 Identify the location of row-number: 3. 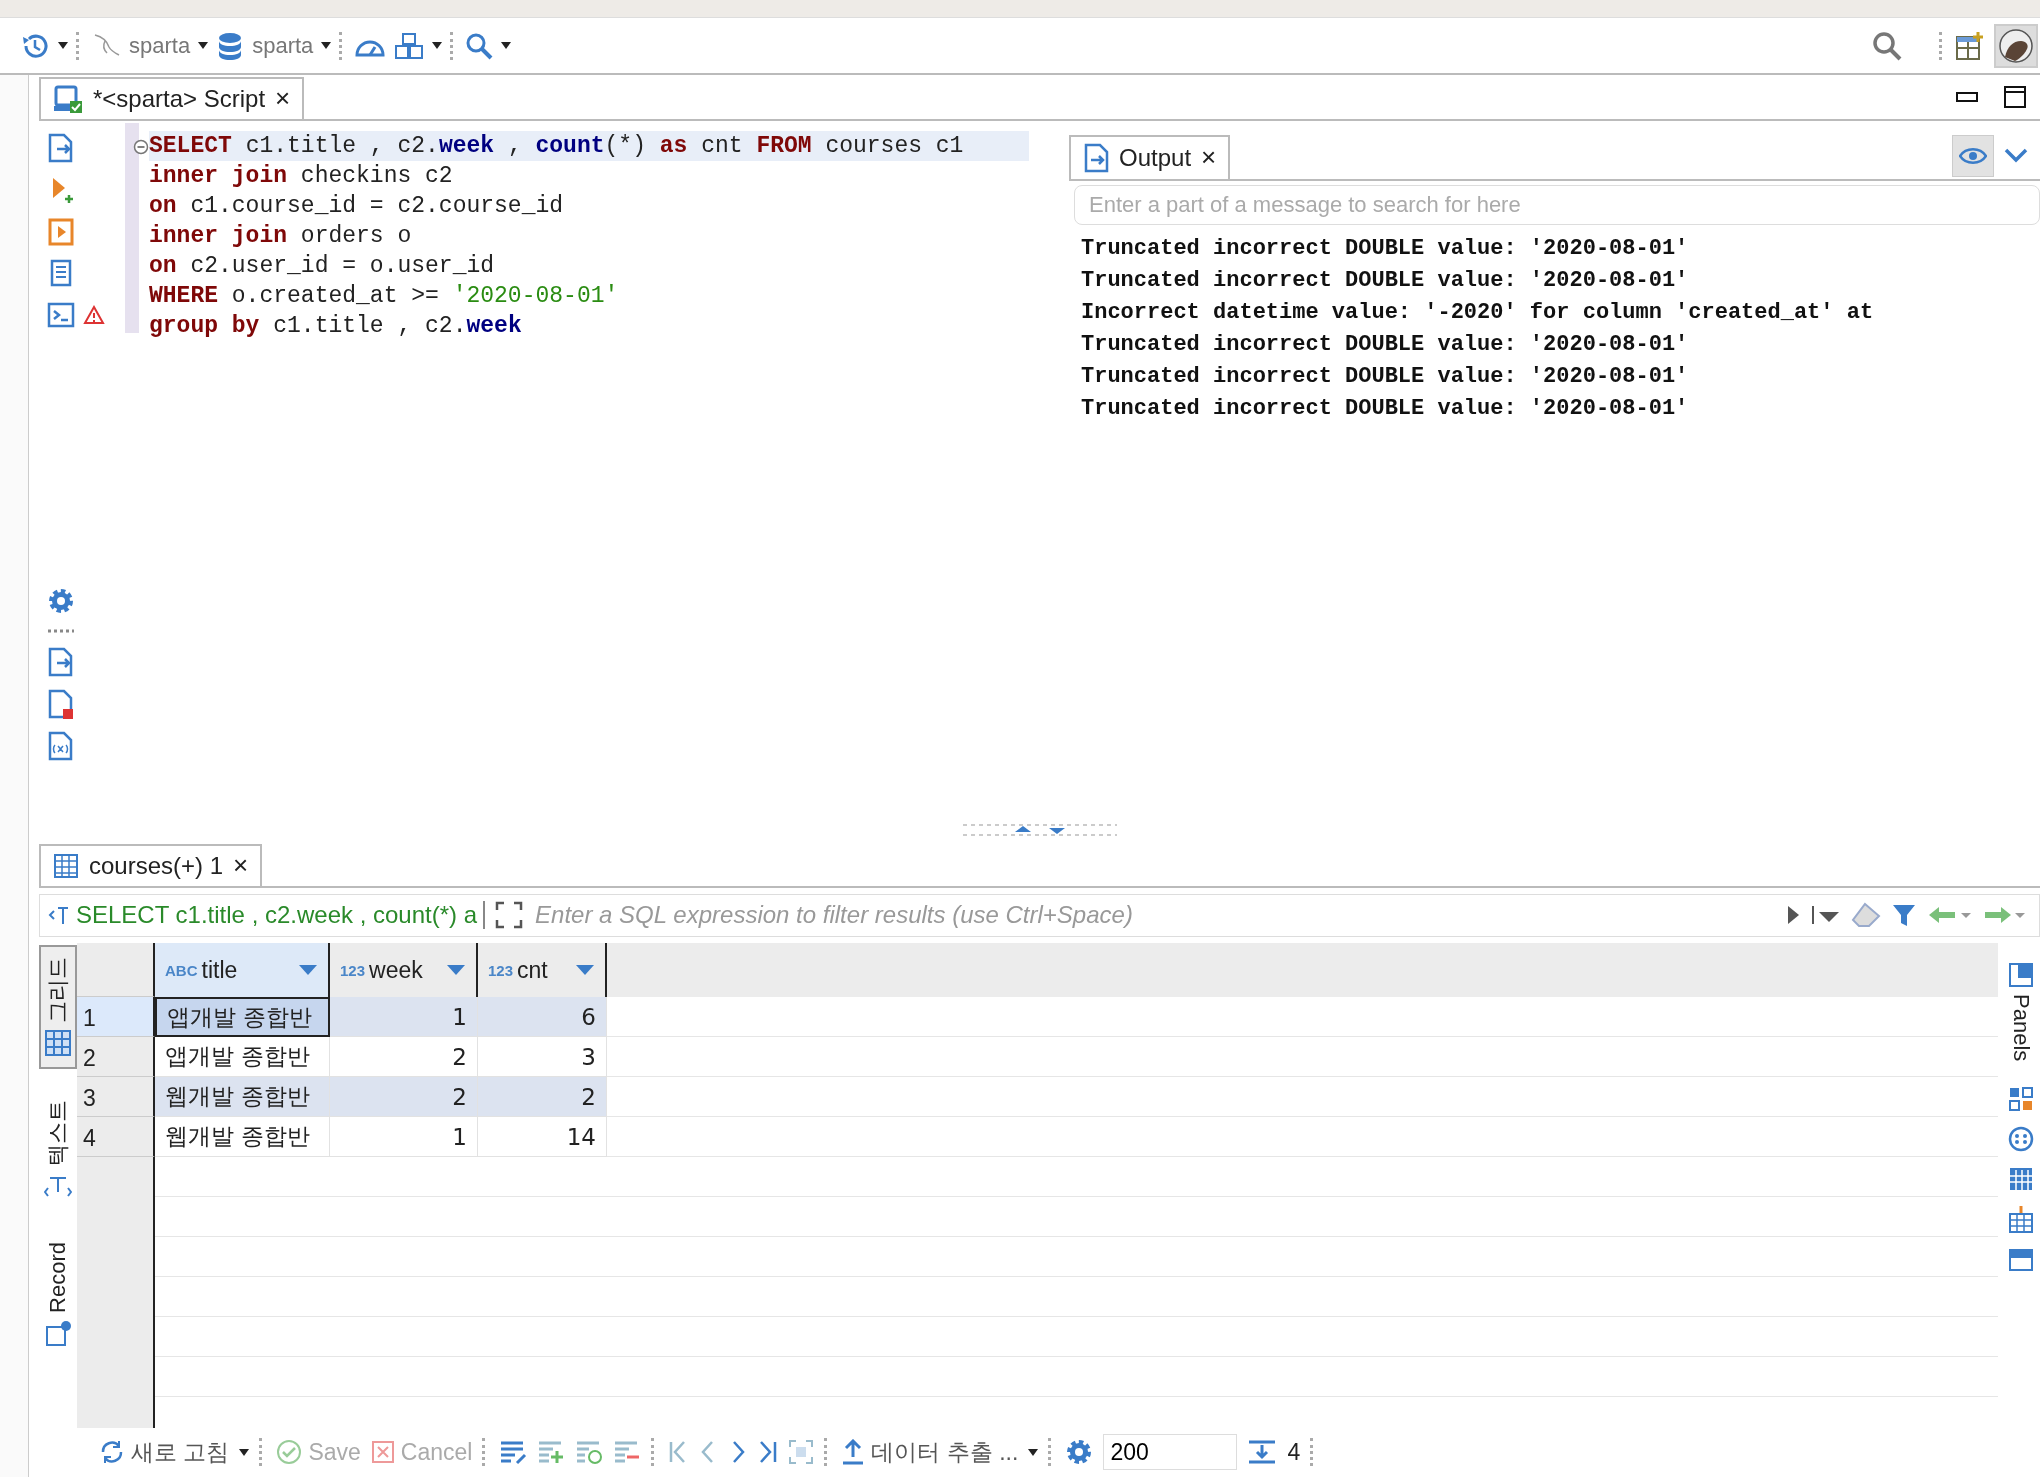
(116, 1097).